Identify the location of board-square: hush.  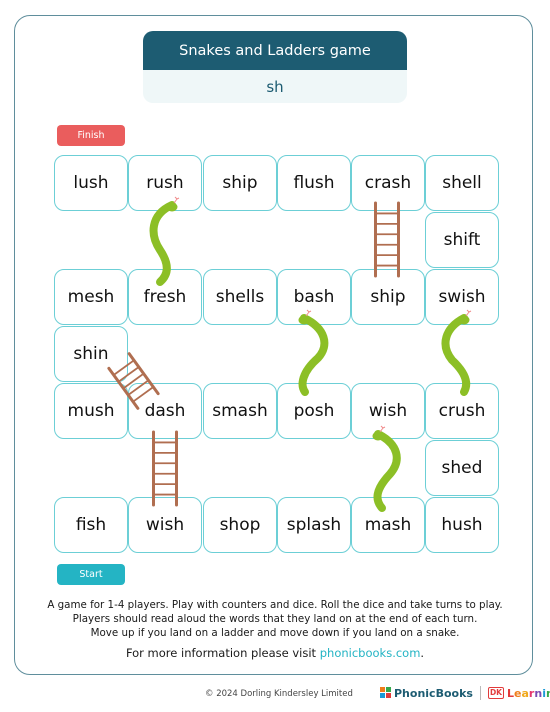
(462, 525).